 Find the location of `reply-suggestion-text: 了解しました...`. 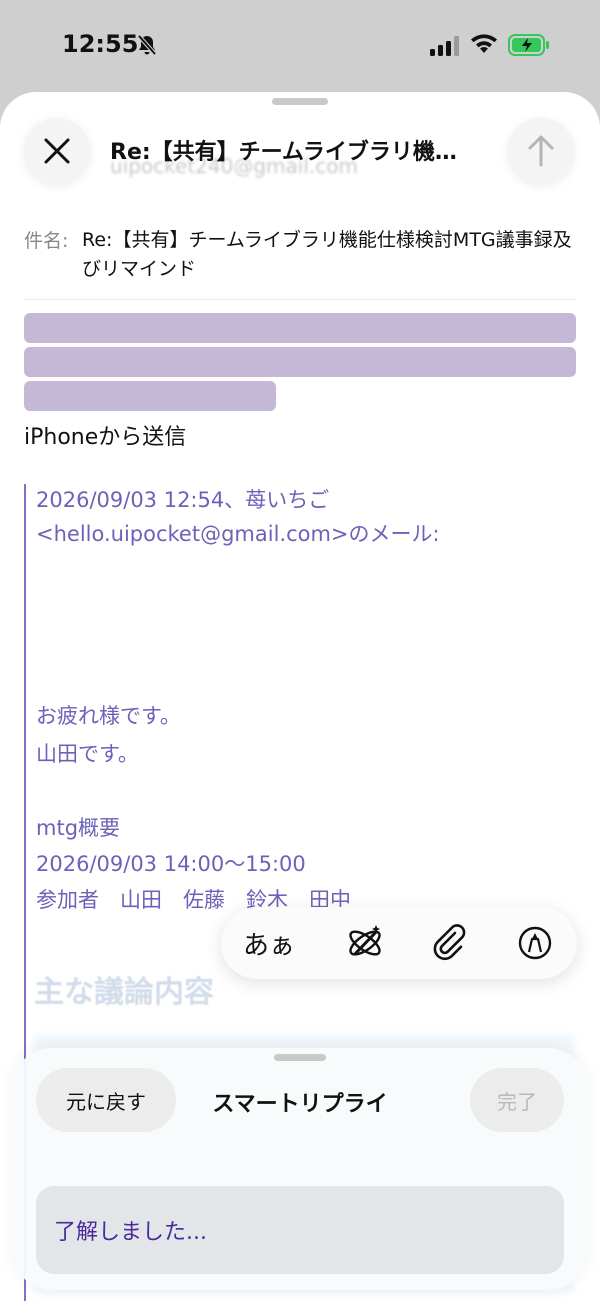

reply-suggestion-text: 了解しました... is located at coordinates (130, 1232).